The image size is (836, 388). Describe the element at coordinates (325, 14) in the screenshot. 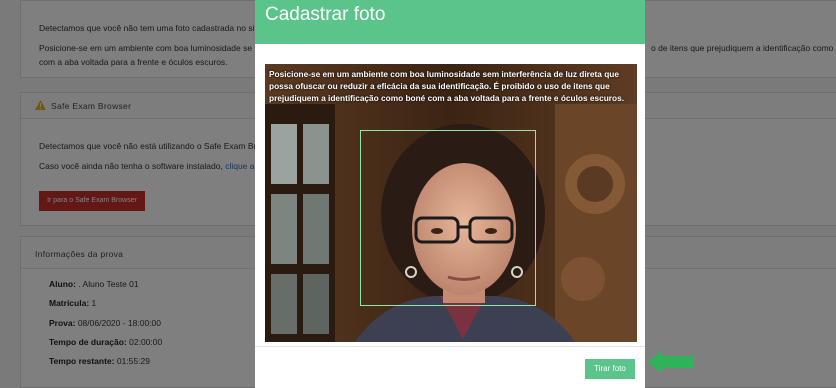

I see `modal-title: Cadastrar foto` at that location.